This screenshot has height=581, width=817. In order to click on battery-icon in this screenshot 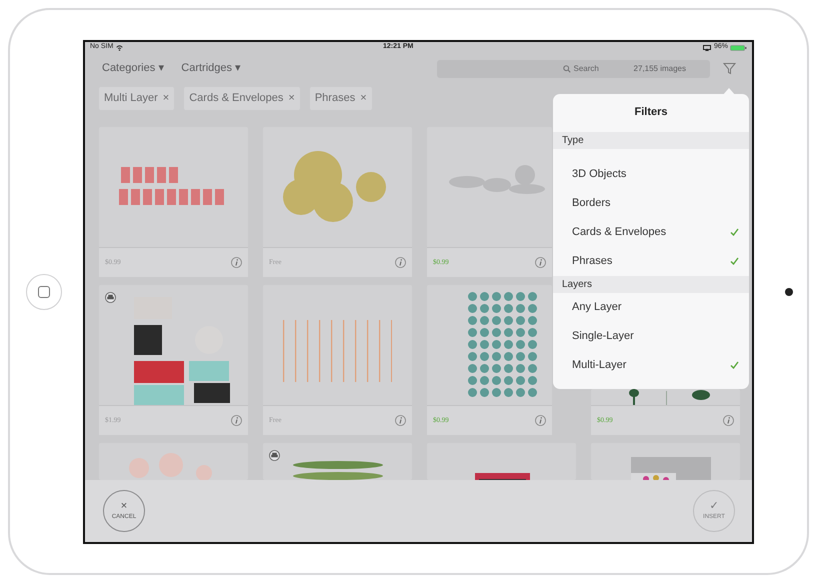, I will do `click(738, 47)`.